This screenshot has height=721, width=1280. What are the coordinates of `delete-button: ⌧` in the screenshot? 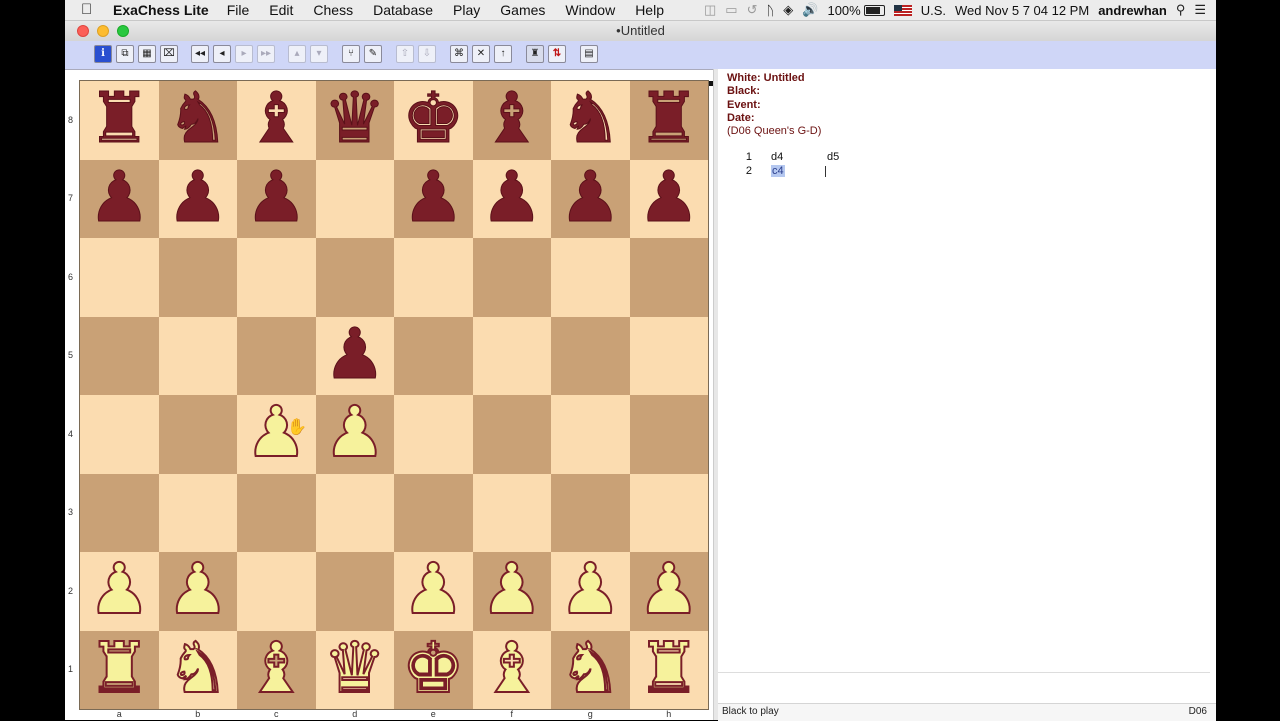 It's located at (169, 54).